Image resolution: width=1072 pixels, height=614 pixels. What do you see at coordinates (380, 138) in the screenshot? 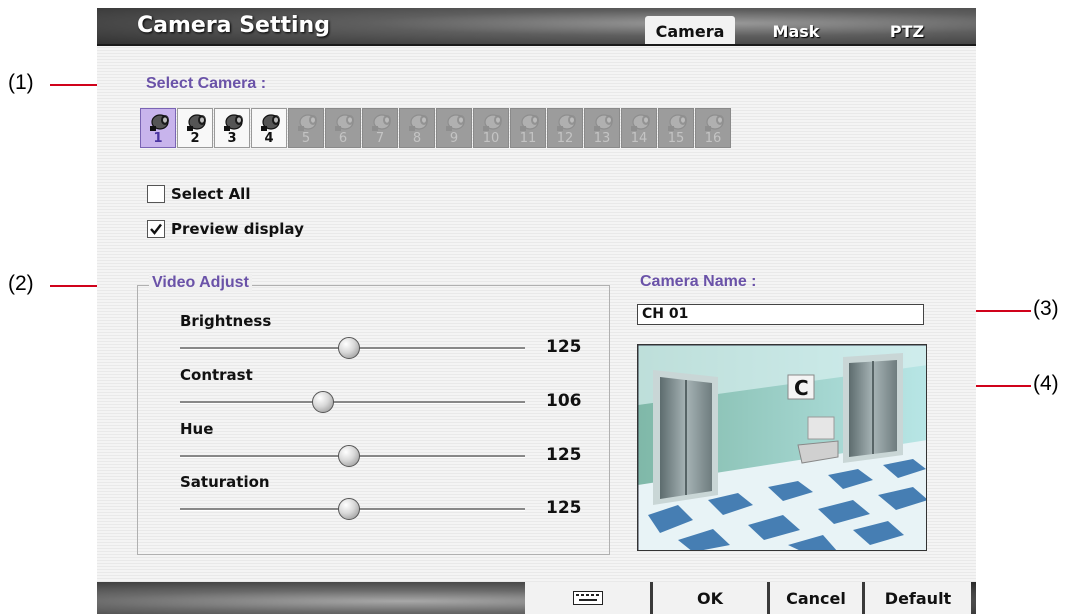
I see `camera-number: 7` at bounding box center [380, 138].